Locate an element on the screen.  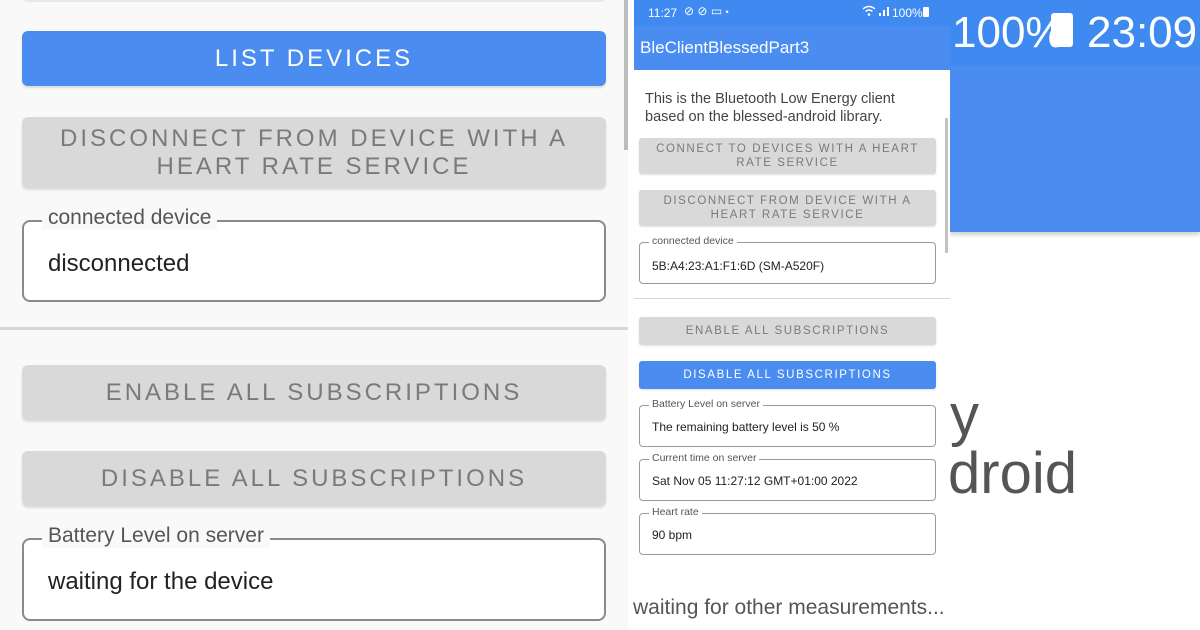
zoomed-app-bar is located at coordinates (1075, 149).